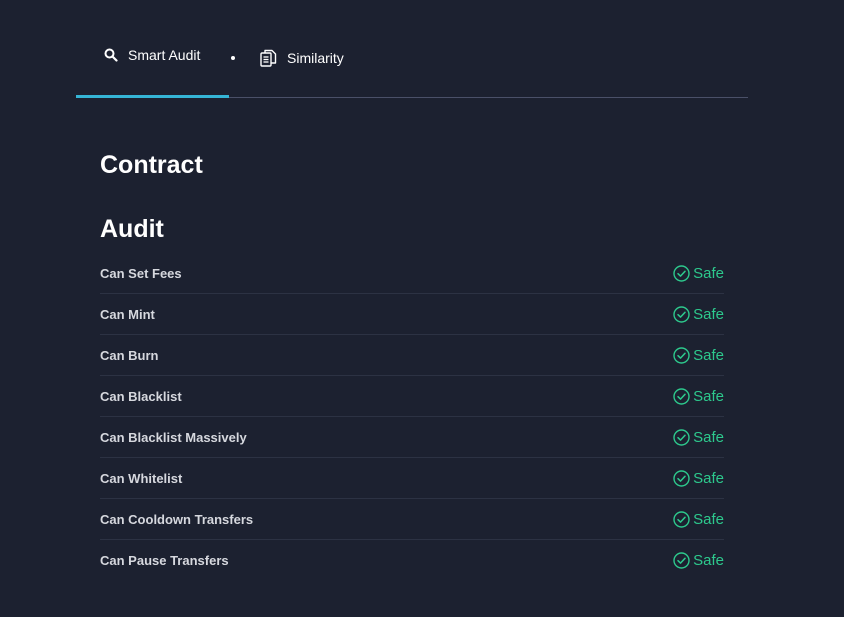 This screenshot has height=617, width=844. What do you see at coordinates (412, 478) in the screenshot?
I see `audit-row: Can Whitelist Safe` at bounding box center [412, 478].